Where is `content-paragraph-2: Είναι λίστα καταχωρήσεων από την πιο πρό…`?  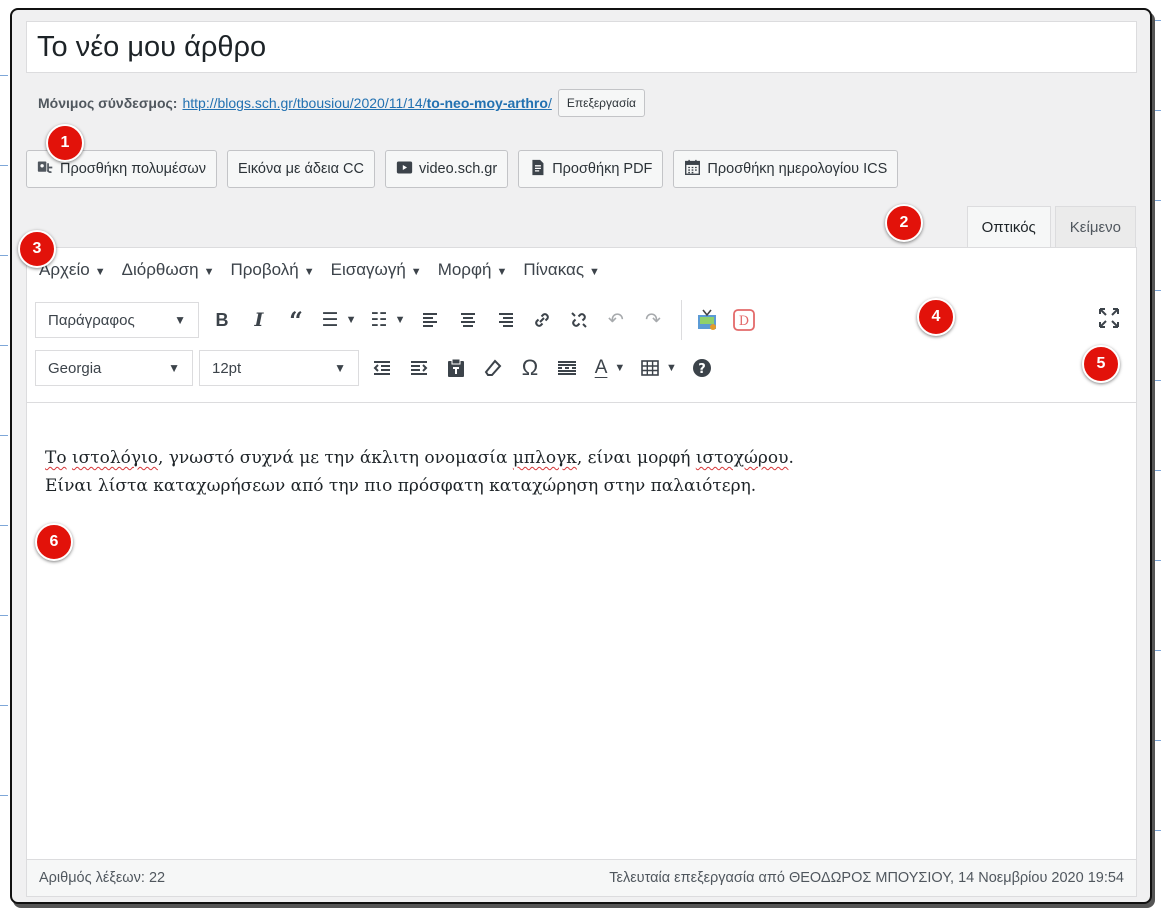
content-paragraph-2: Είναι λίστα καταχωρήσεων από την πιο πρό… is located at coordinates (401, 486).